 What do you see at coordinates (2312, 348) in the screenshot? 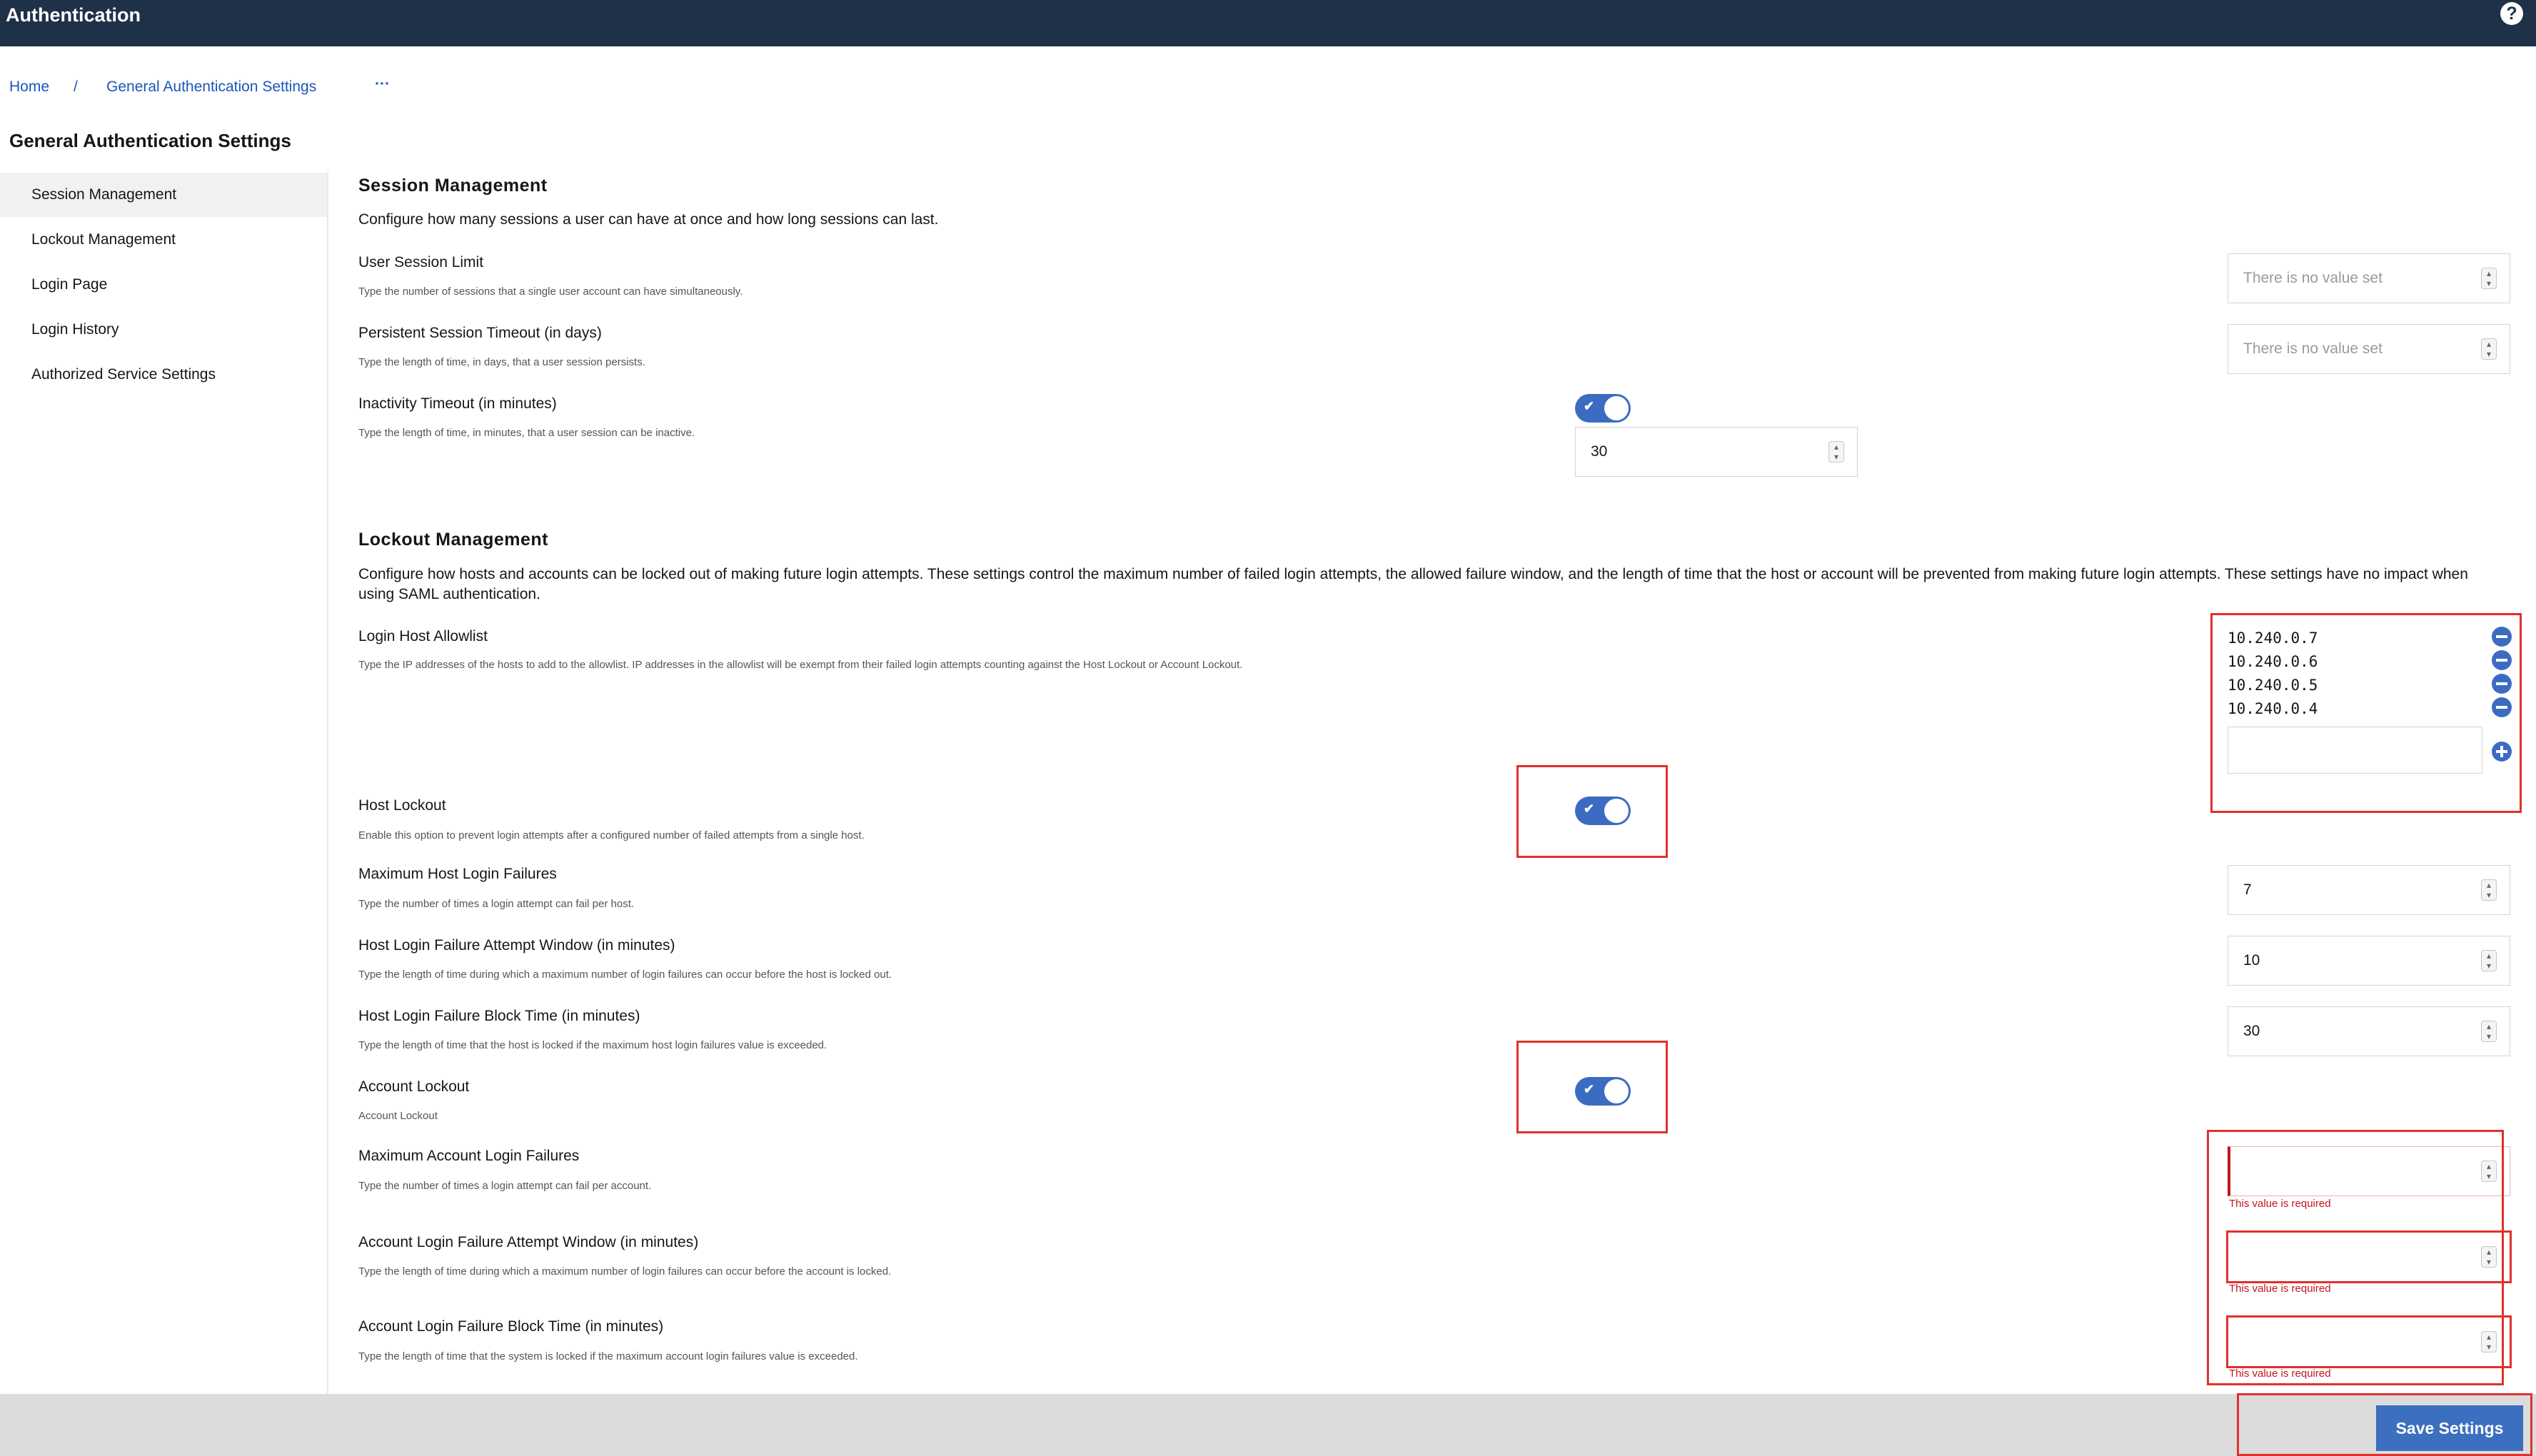
I see `persistent-timeout-placeholder: There is no value set` at bounding box center [2312, 348].